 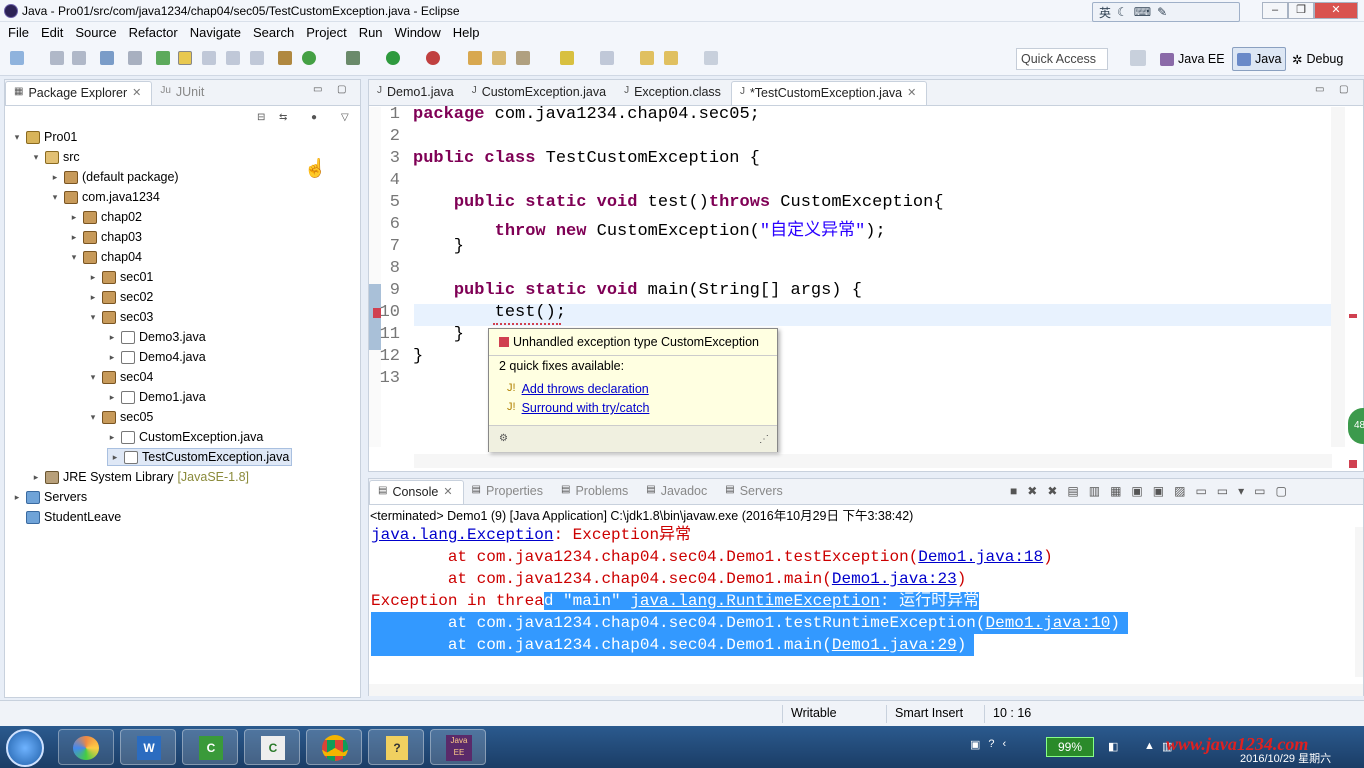 I want to click on tree-item: ▾ sec05, so click(x=121, y=417).